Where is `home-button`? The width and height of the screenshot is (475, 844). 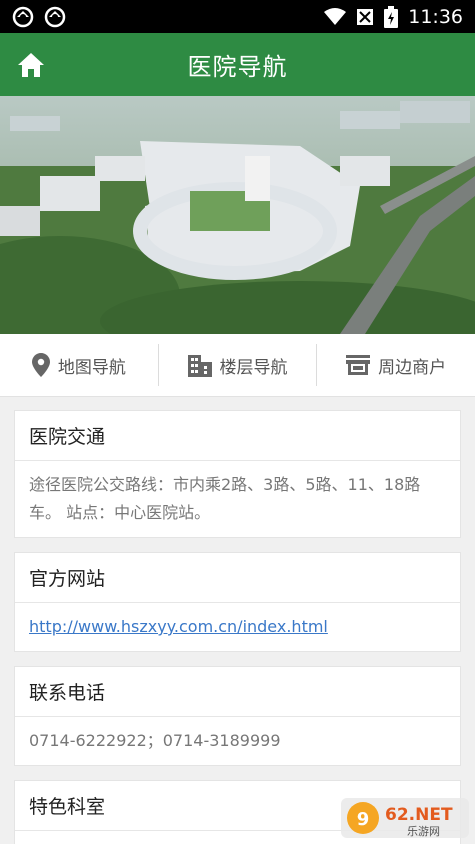
home-button is located at coordinates (31, 65).